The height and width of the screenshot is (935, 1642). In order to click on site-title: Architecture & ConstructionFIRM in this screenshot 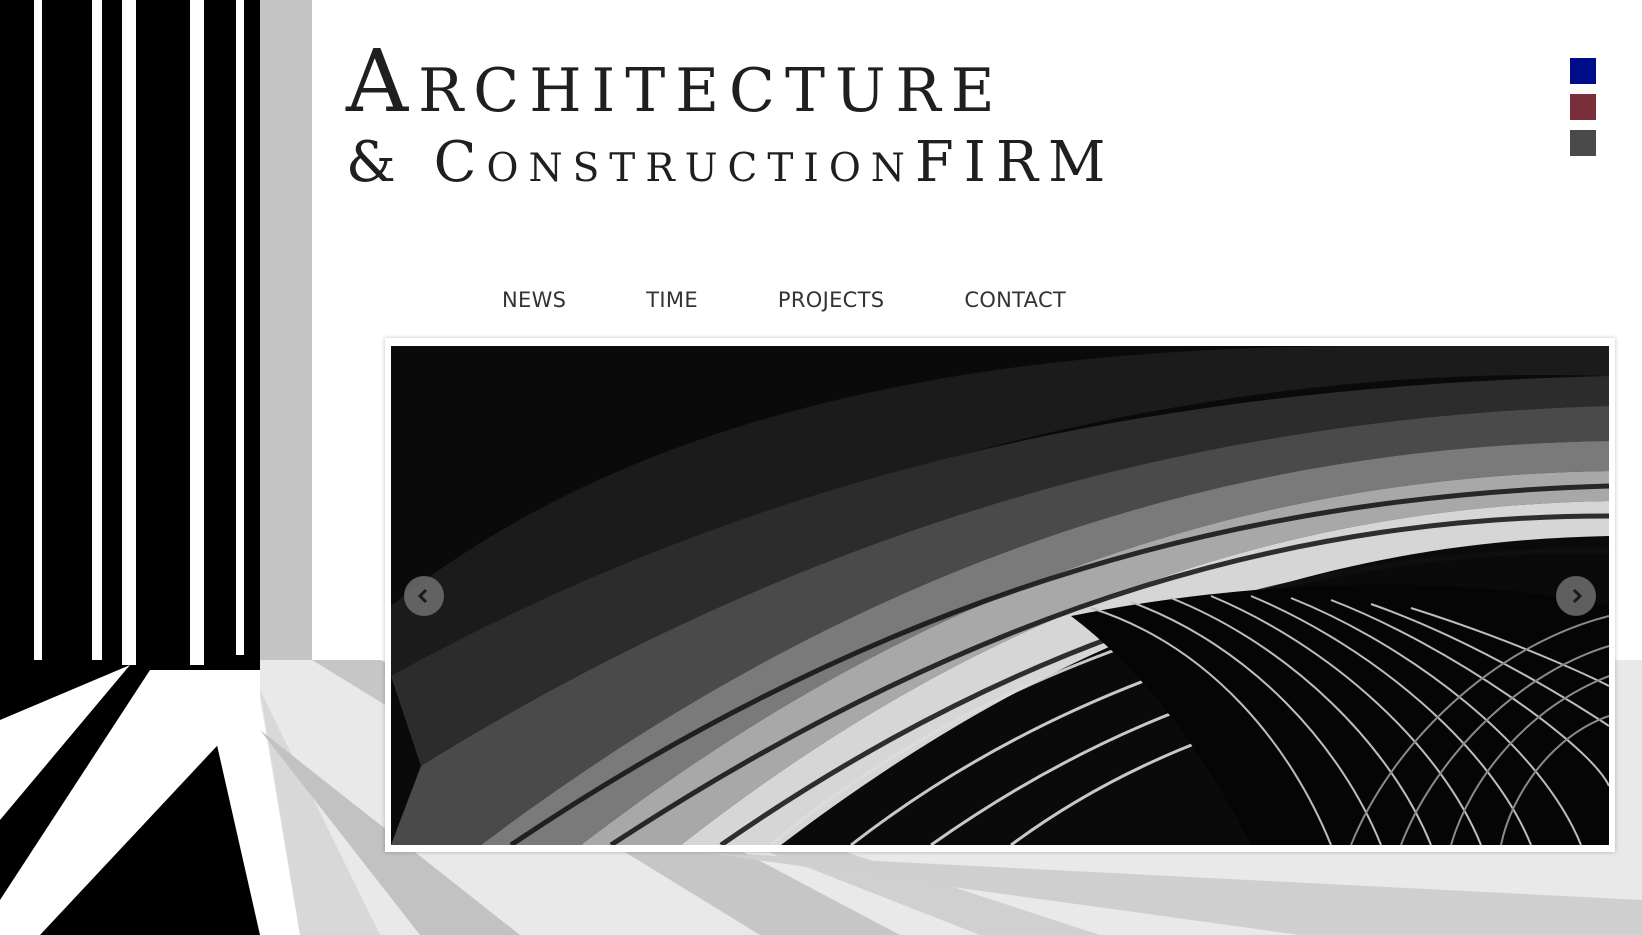, I will do `click(730, 115)`.